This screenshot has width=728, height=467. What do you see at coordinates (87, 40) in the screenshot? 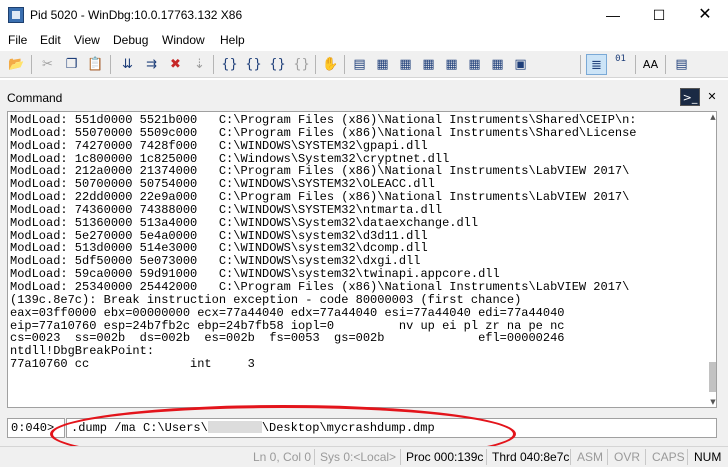
I see `menu-view: View` at bounding box center [87, 40].